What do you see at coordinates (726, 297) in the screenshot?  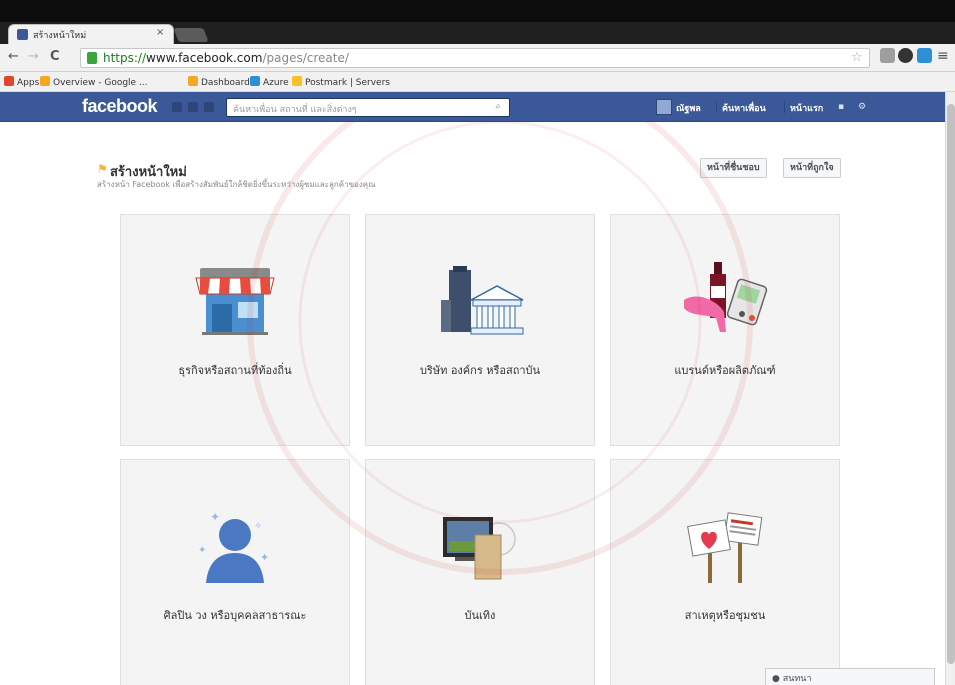 I see `brand-product-icon` at bounding box center [726, 297].